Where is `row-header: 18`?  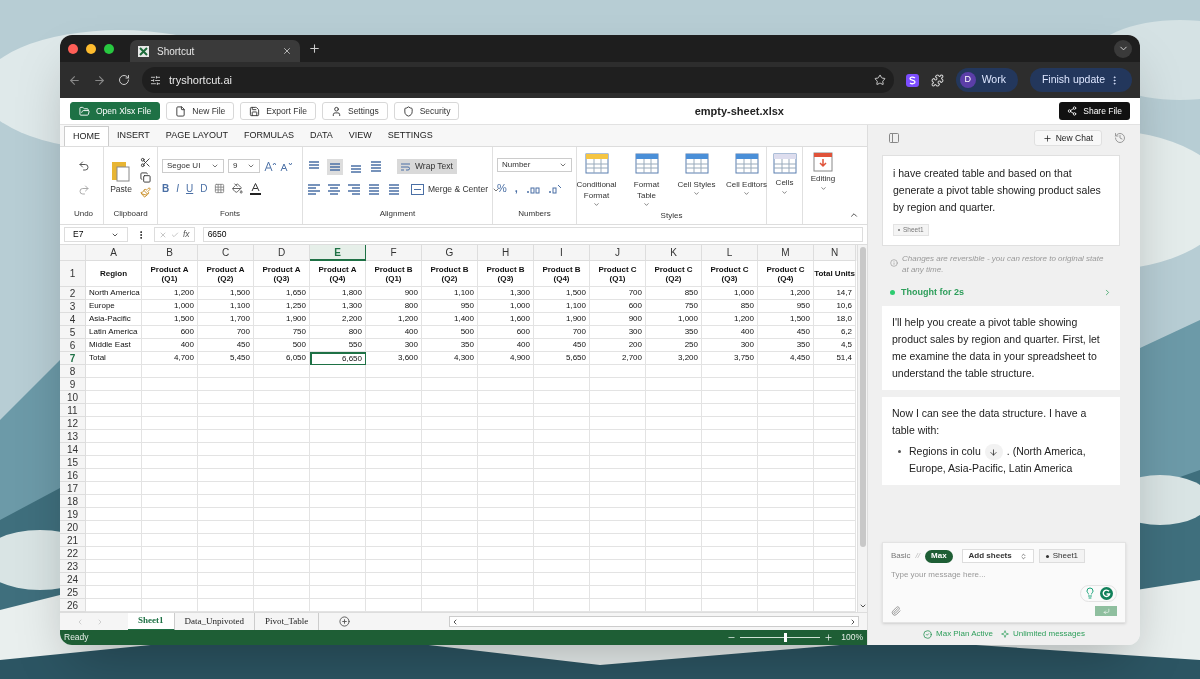 row-header: 18 is located at coordinates (73, 501).